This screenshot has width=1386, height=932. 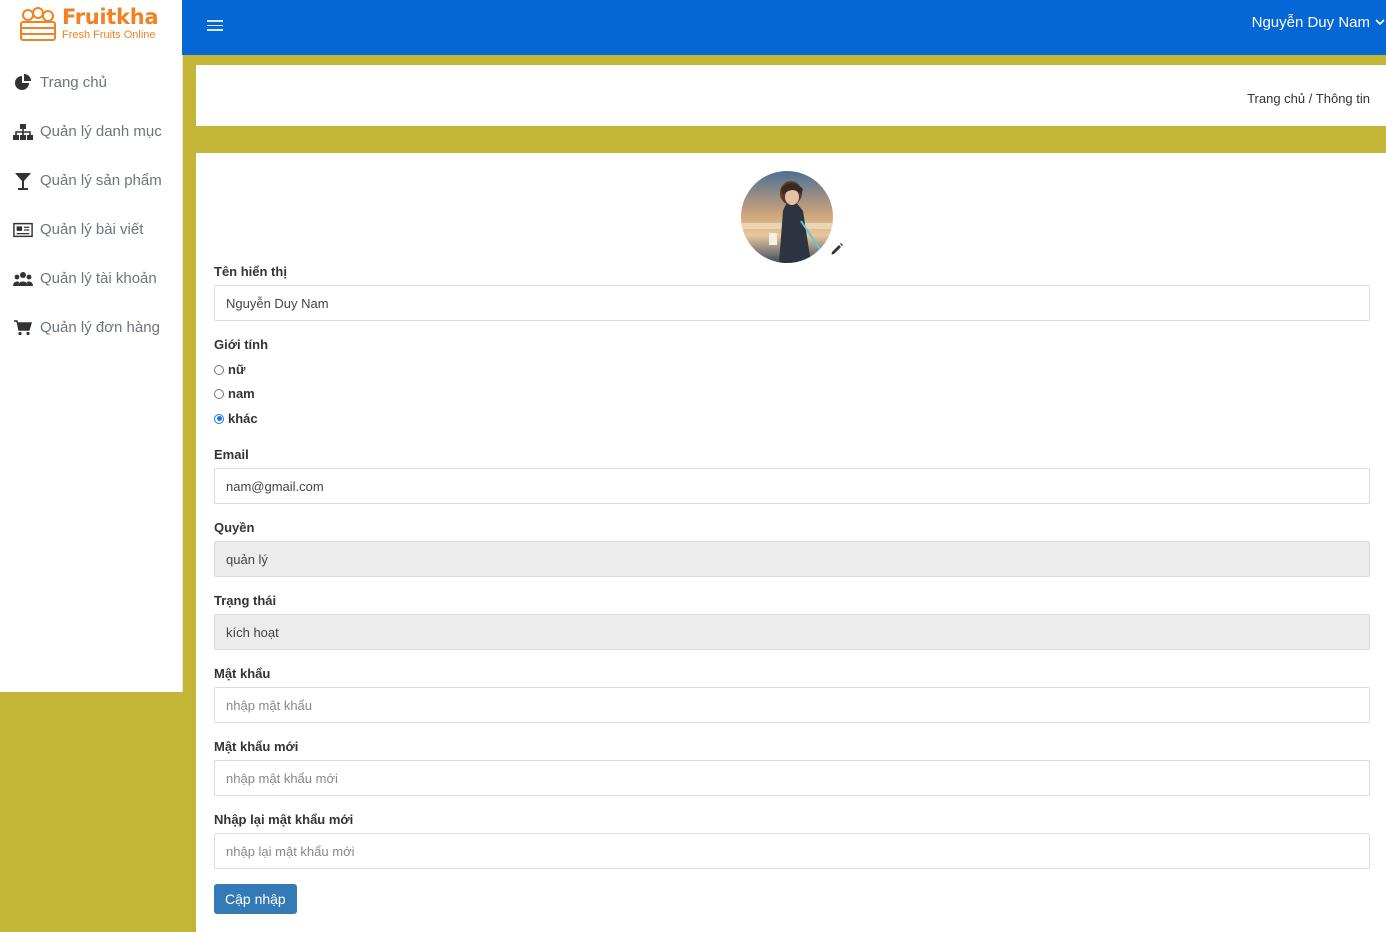 I want to click on sidebar-item-orders: Quản lý đơn hàng, so click(x=91, y=327).